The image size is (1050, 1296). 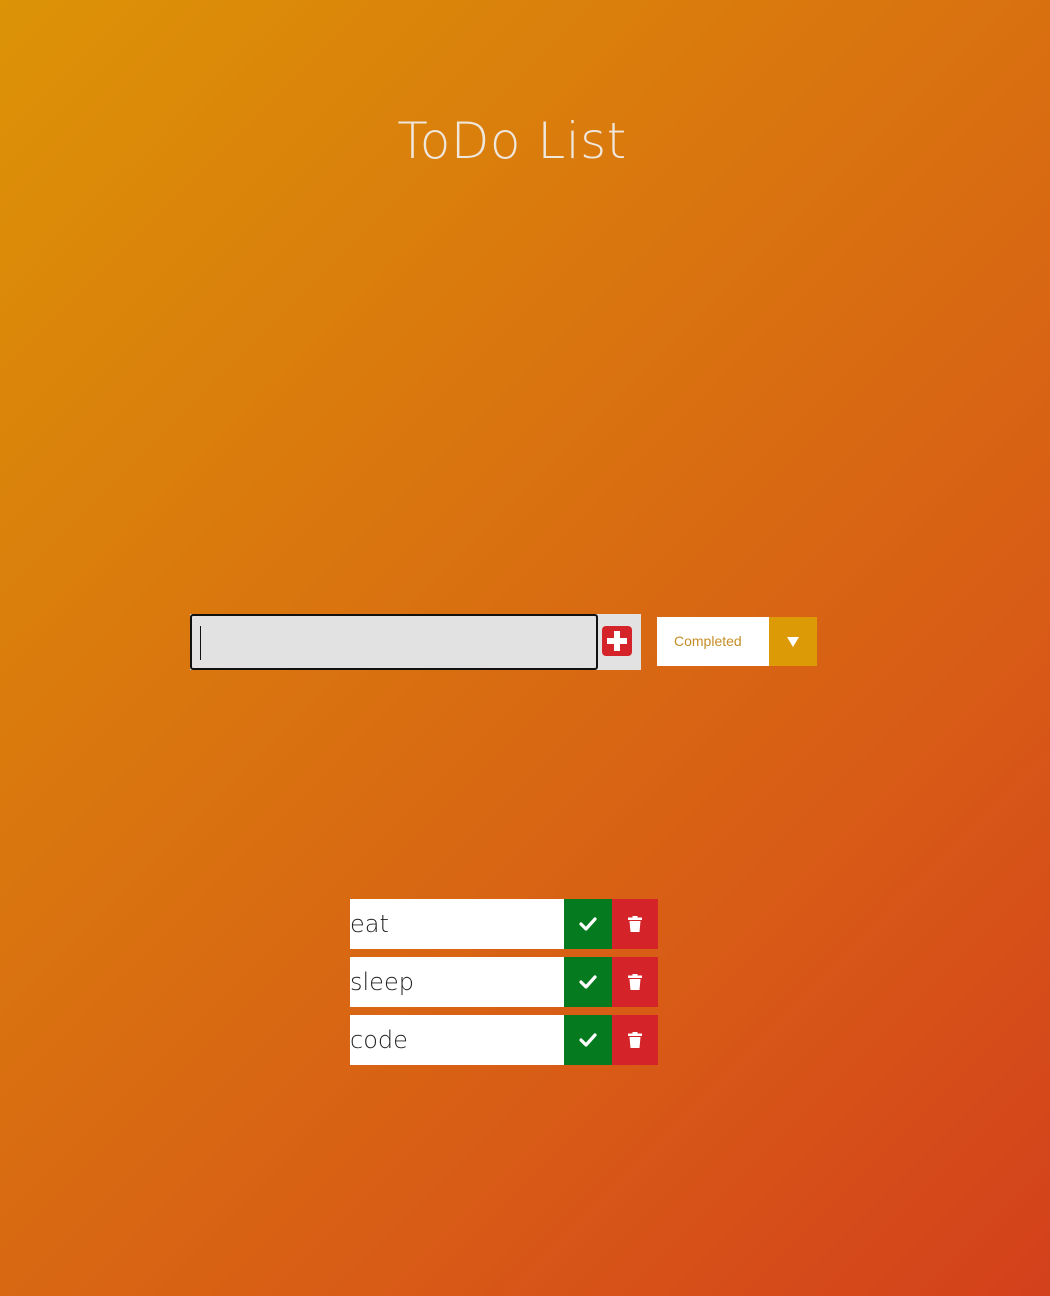 What do you see at coordinates (708, 641) in the screenshot?
I see `filter-selected-value: Completed` at bounding box center [708, 641].